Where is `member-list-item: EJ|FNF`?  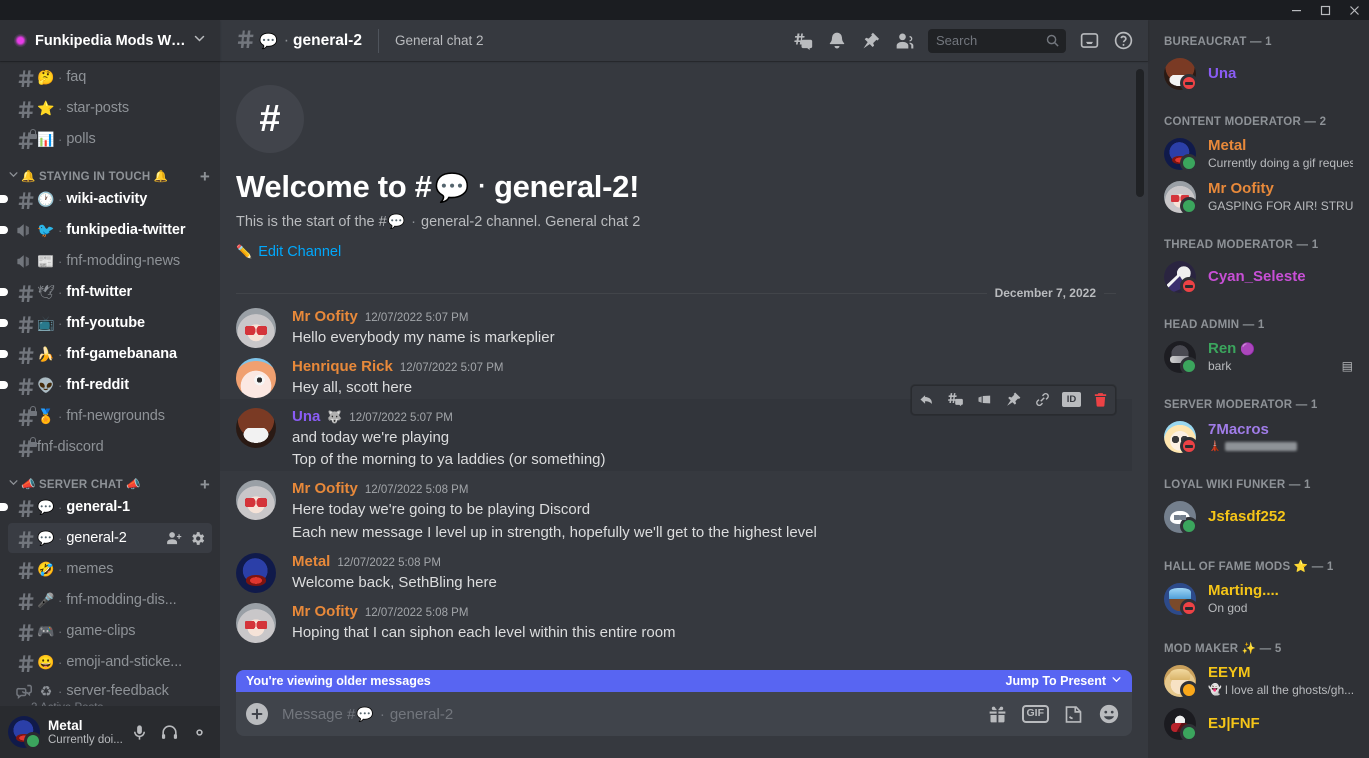 member-list-item: EJ|FNF is located at coordinates (1258, 724).